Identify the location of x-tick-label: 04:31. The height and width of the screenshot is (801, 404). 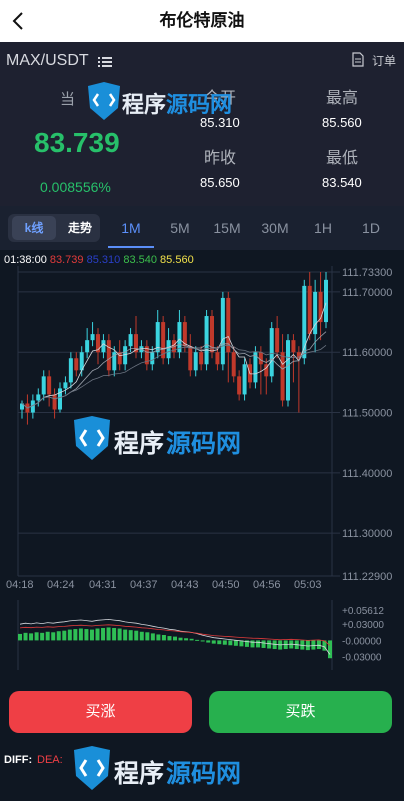
(103, 585).